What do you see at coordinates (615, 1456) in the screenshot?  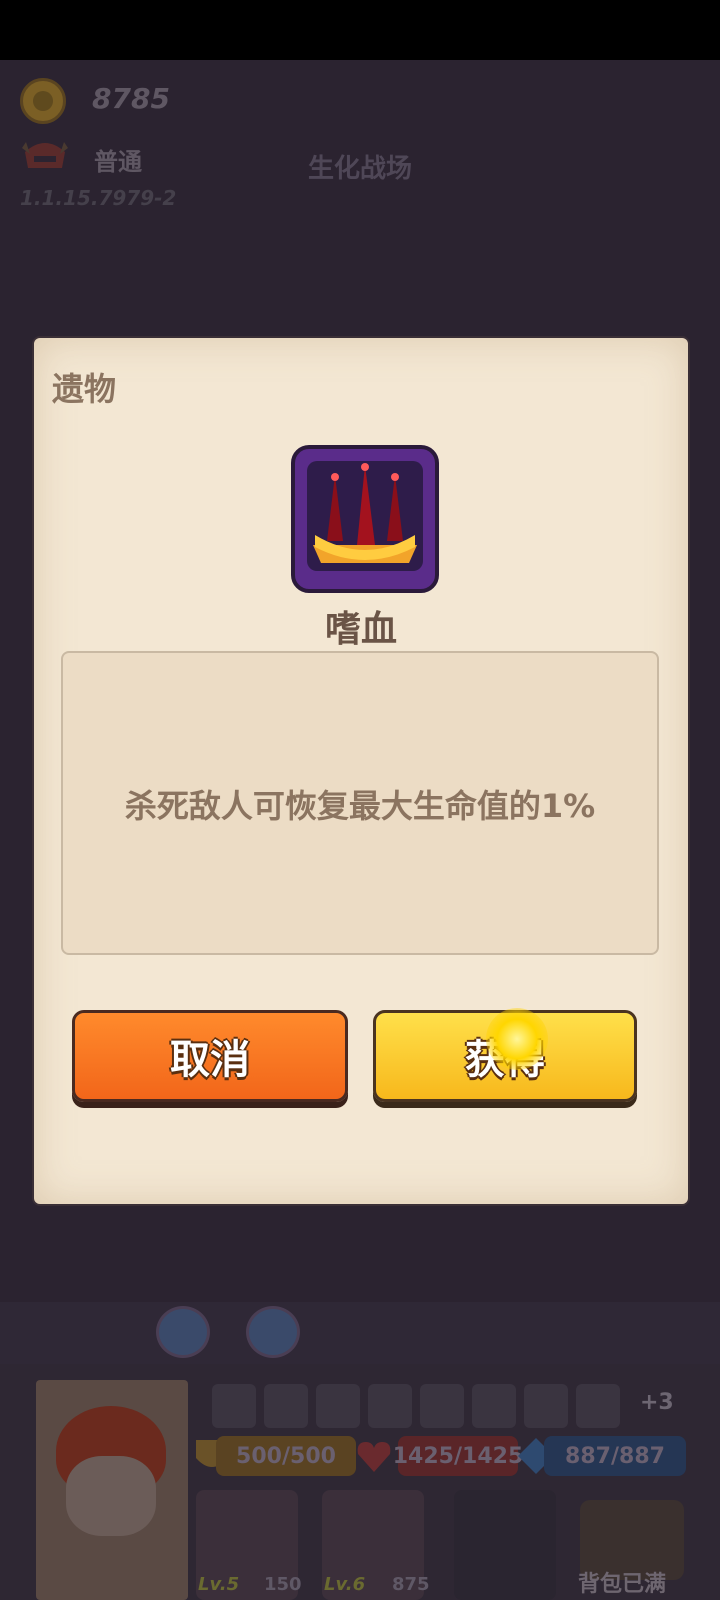 I see `mana-value: 887/887` at bounding box center [615, 1456].